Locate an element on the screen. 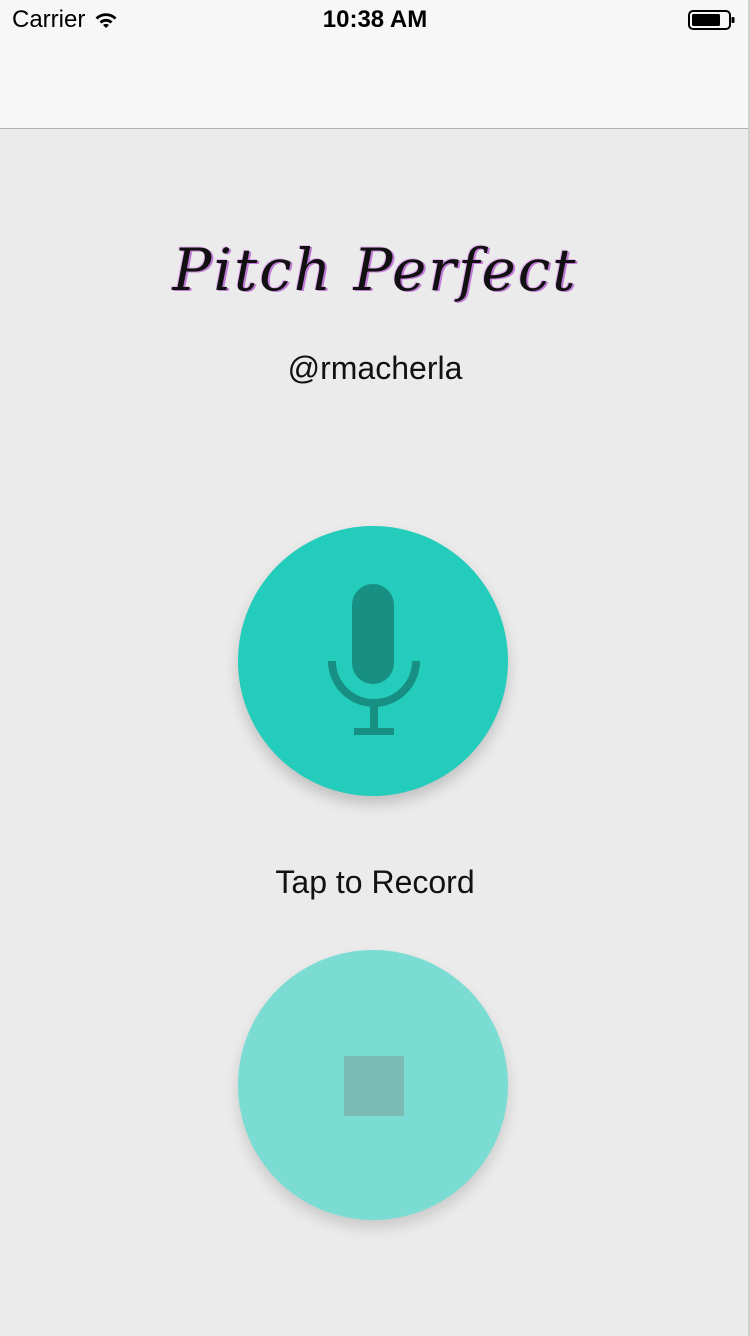 This screenshot has height=1336, width=750. navigation-bar: Carrier 10:38 AM is located at coordinates (375, 64).